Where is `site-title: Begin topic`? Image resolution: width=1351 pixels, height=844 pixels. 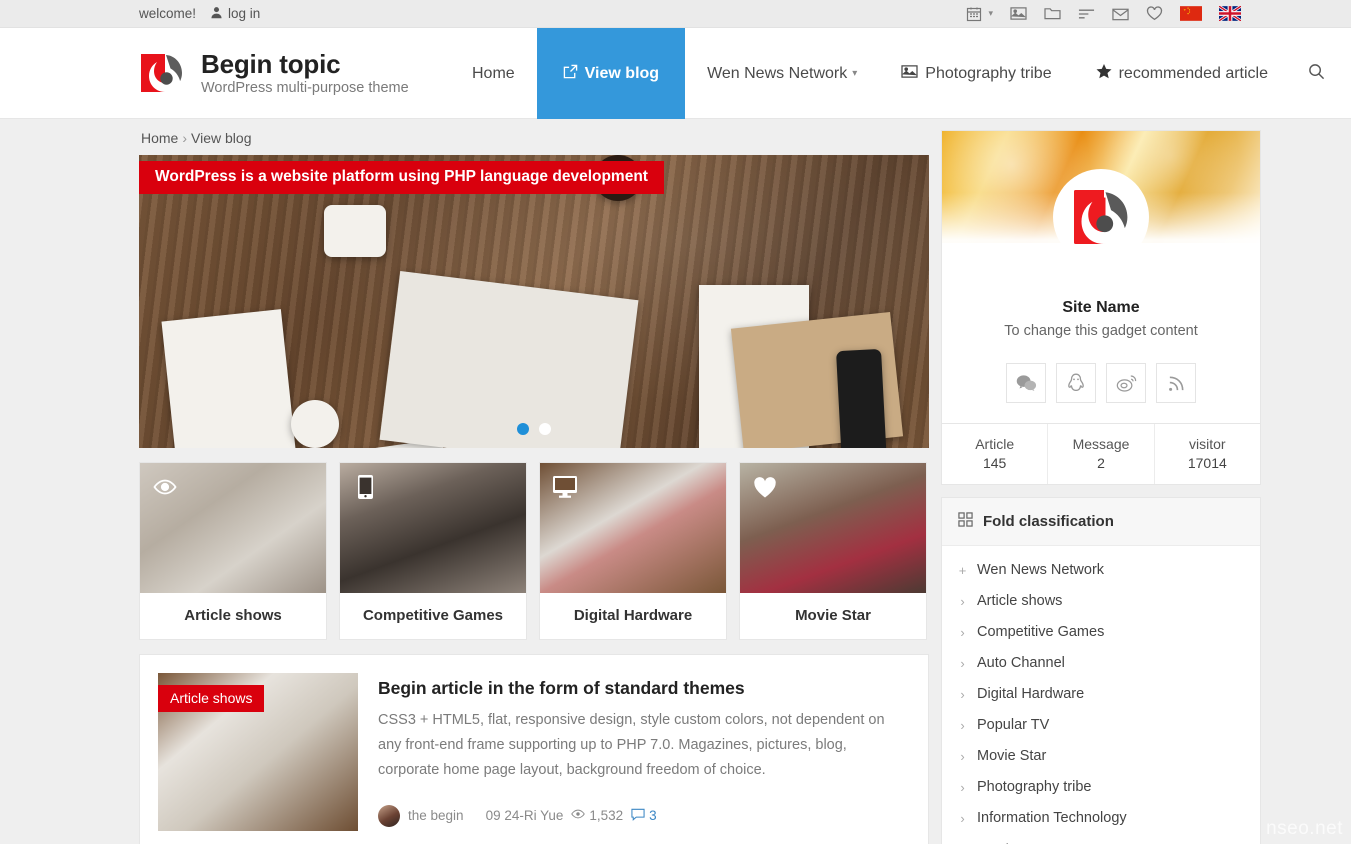
site-title: Begin topic is located at coordinates (271, 63).